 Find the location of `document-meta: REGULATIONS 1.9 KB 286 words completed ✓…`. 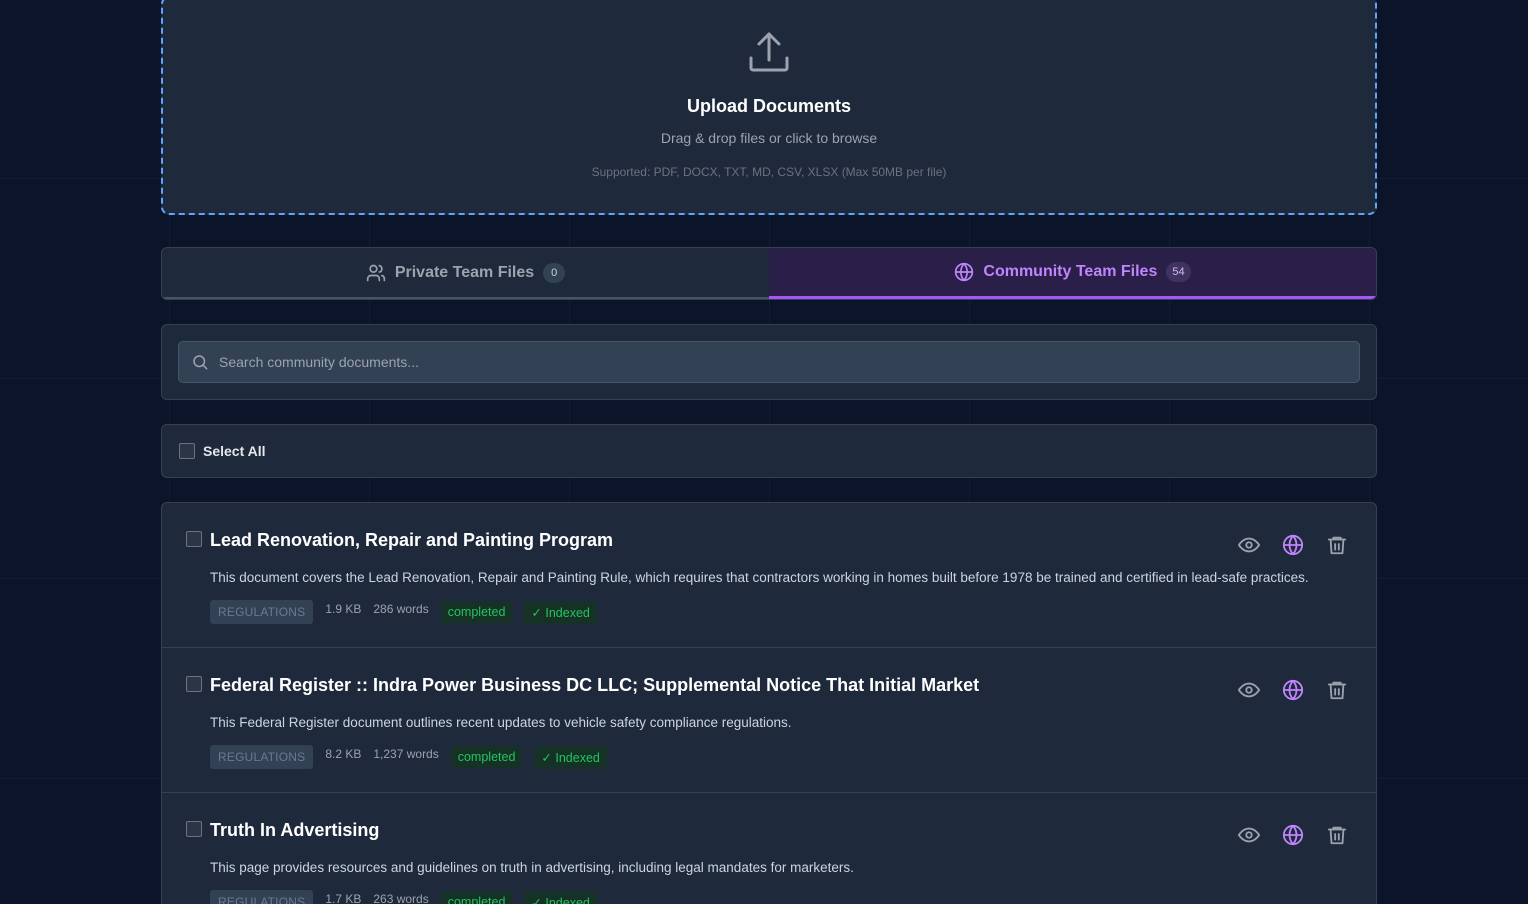

document-meta: REGULATIONS 1.9 KB 286 words completed ✓… is located at coordinates (403, 612).